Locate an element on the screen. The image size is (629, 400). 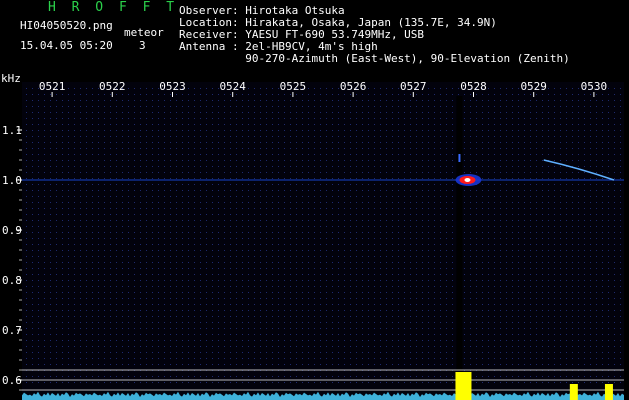
x-tick-label: 0528 is located at coordinates (473, 86).